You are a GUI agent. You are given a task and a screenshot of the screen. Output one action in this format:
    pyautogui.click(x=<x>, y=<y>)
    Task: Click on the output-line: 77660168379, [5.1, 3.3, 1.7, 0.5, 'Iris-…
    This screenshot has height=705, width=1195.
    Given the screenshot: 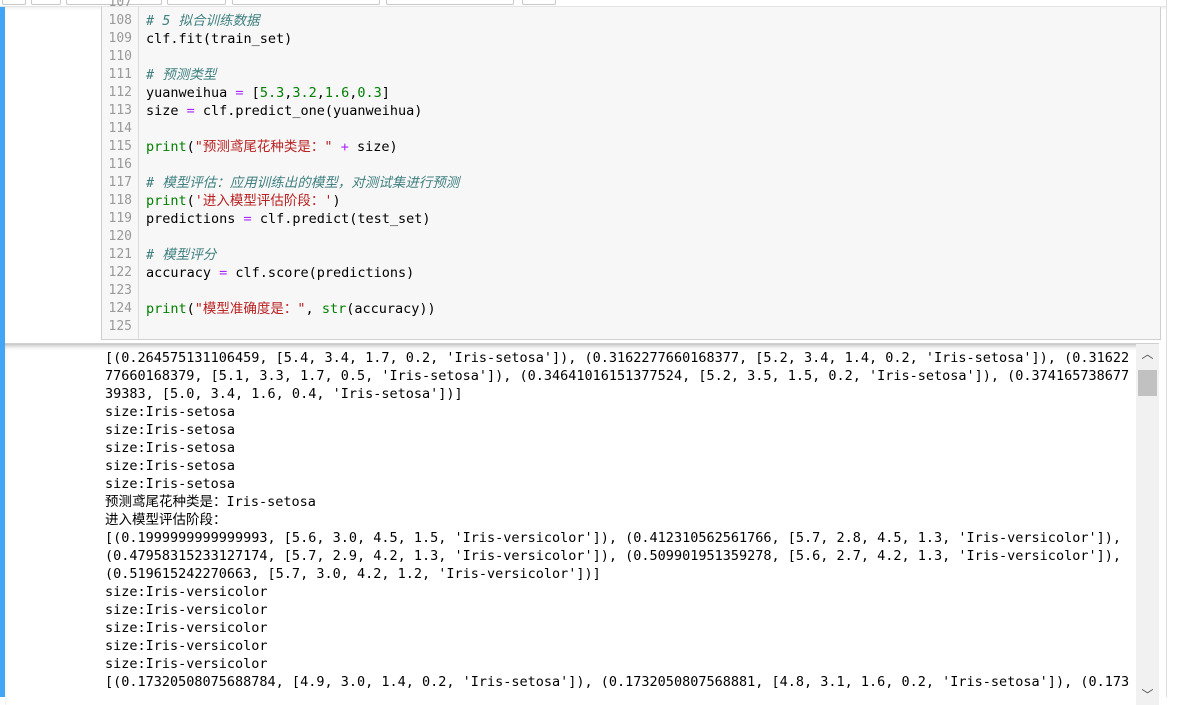 What is the action you would take?
    pyautogui.click(x=617, y=376)
    